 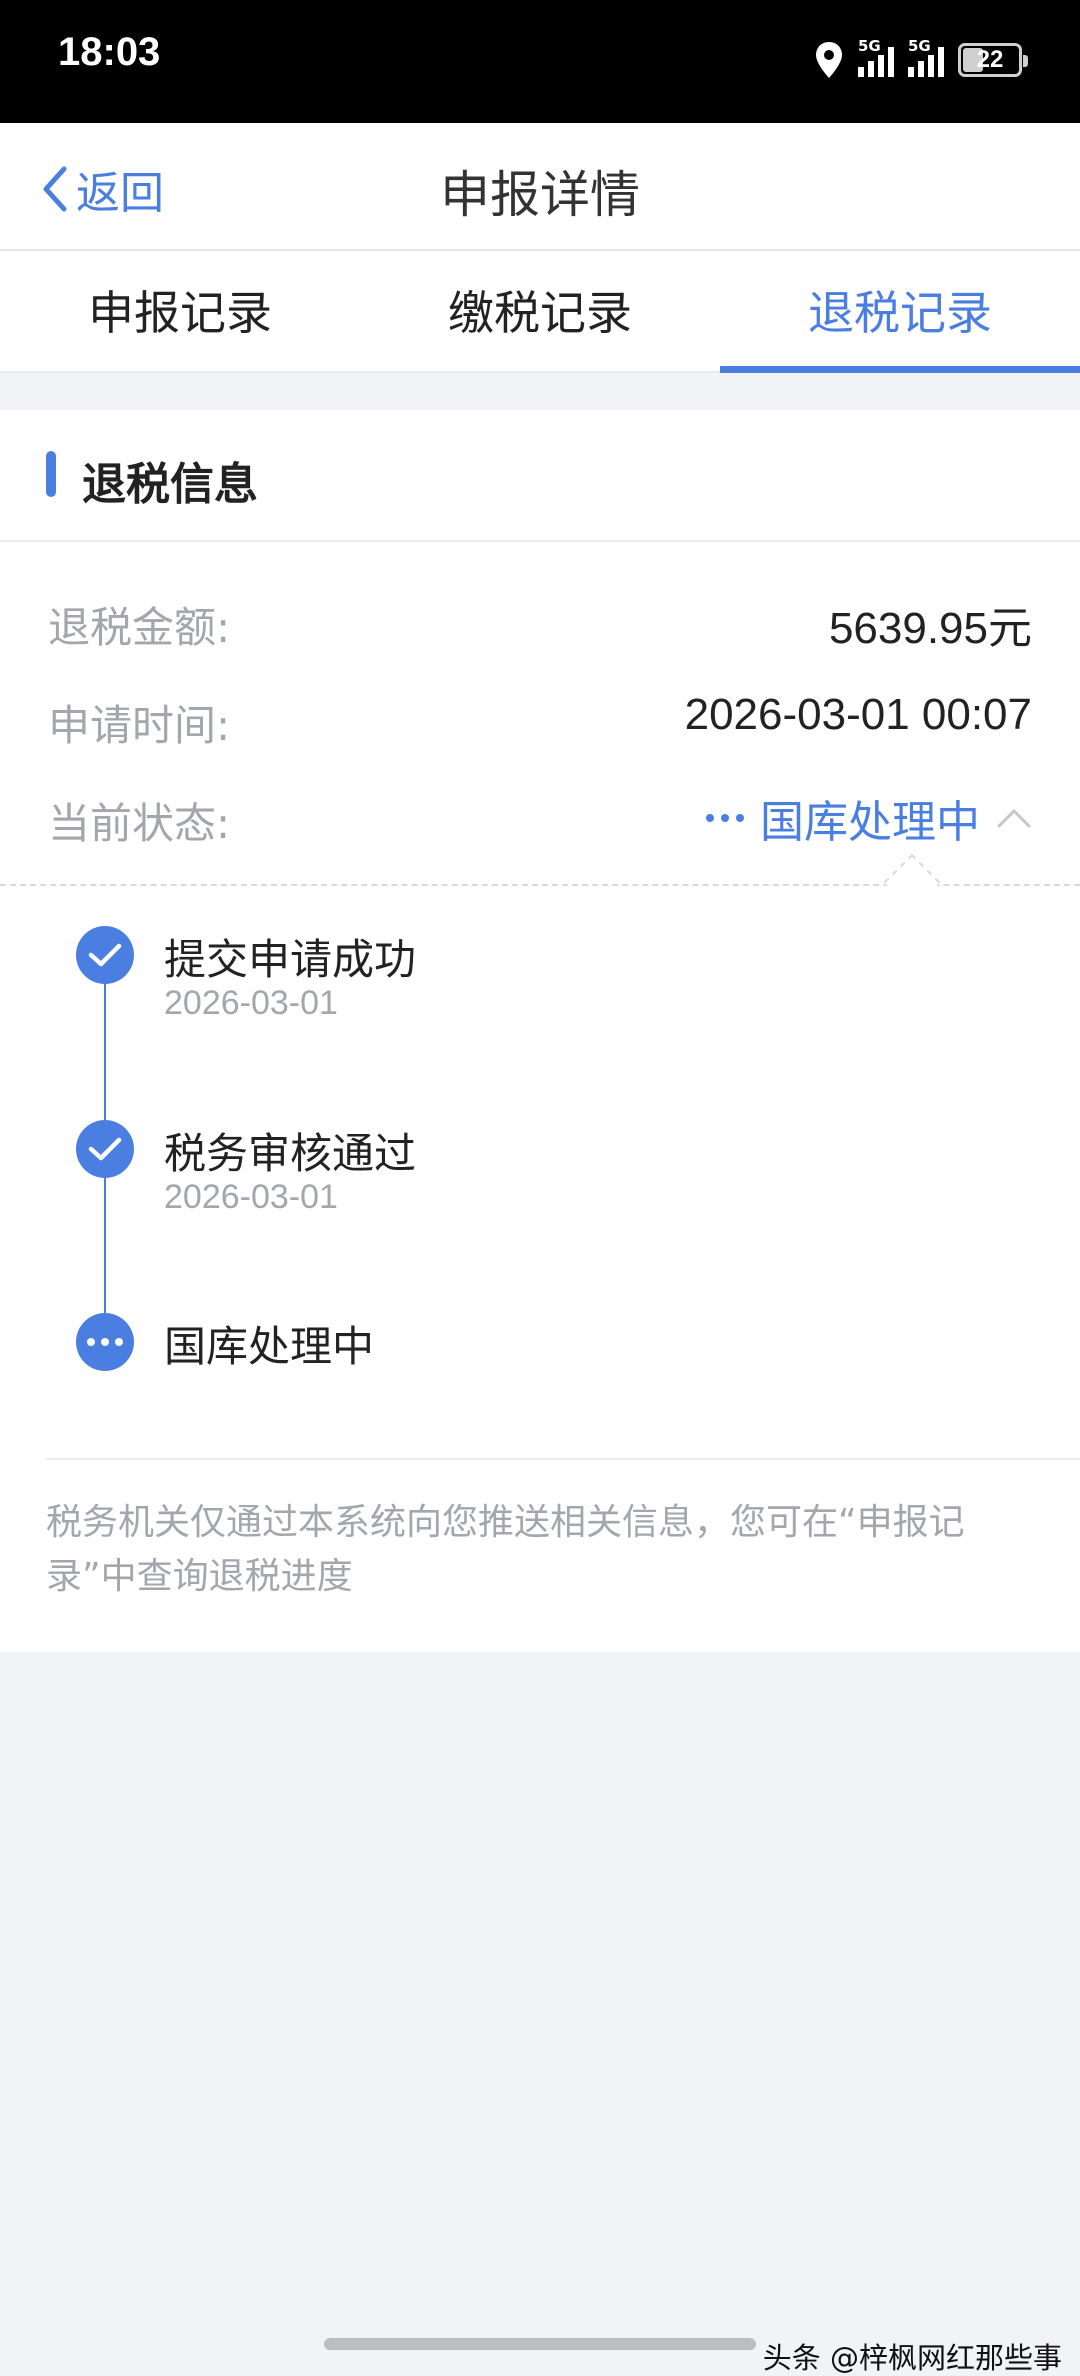 What do you see at coordinates (900, 312) in the screenshot?
I see `tab-refund-records: 退税记录` at bounding box center [900, 312].